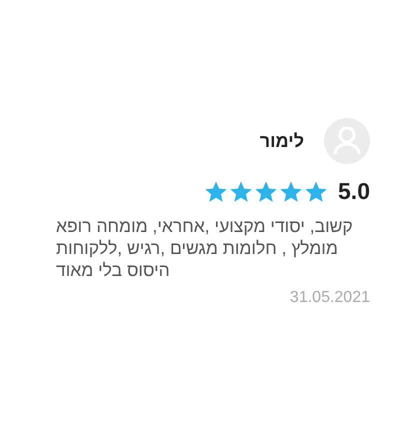 This screenshot has height=435, width=405. Describe the element at coordinates (354, 191) in the screenshot. I see `rating-value: 5.0` at that location.